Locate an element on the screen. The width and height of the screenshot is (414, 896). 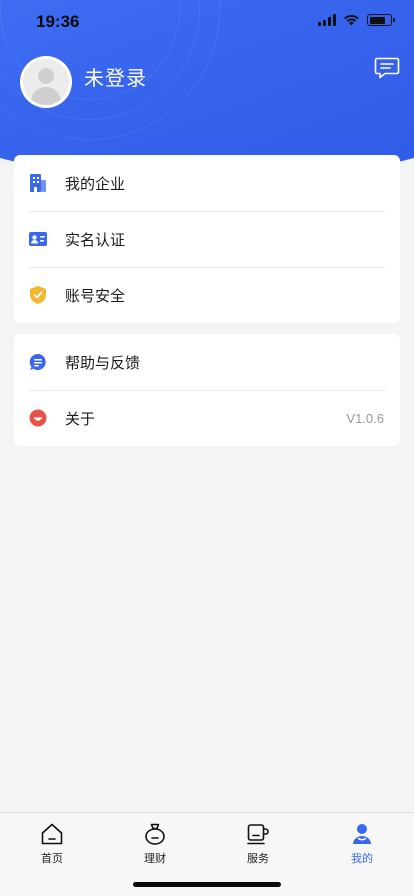
tab-label: 我的 is located at coordinates (362, 858).